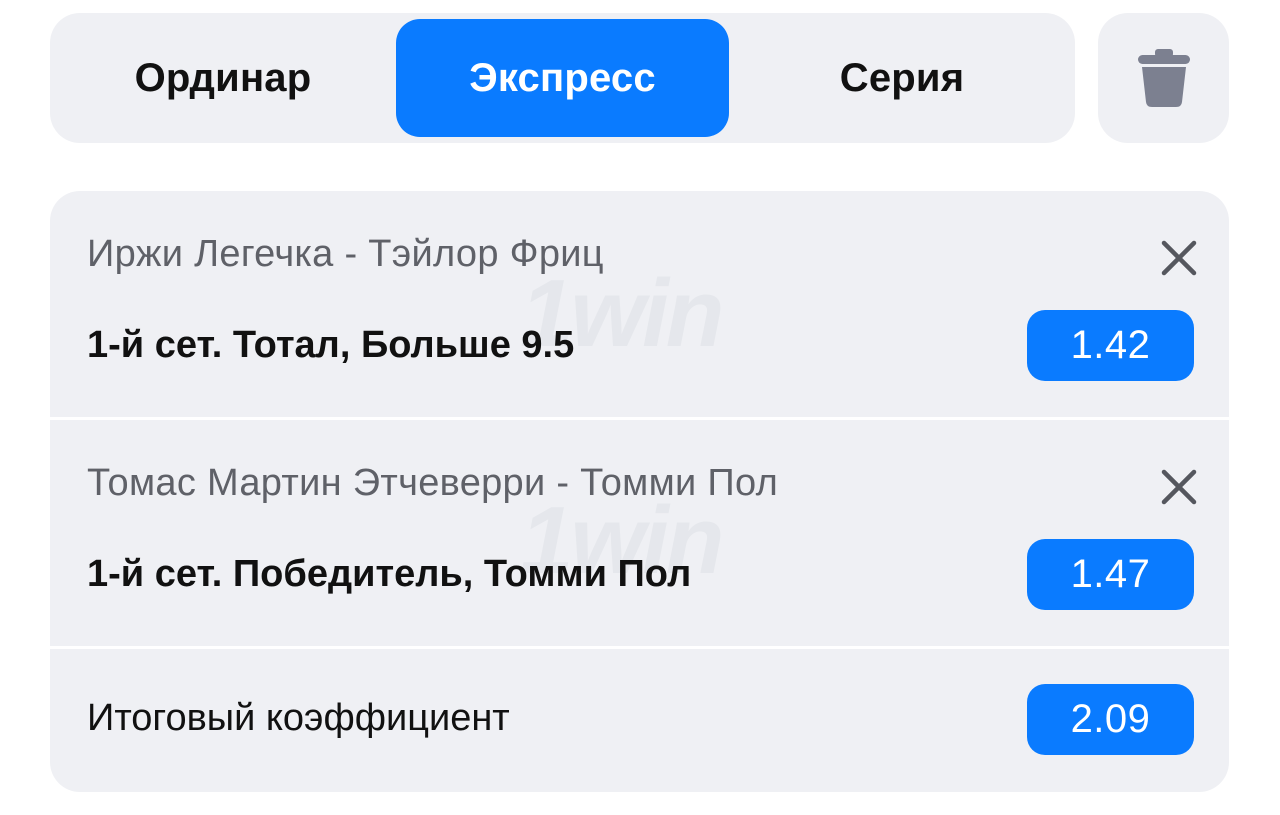 The width and height of the screenshot is (1280, 815). I want to click on total-odds-badge: 2.09, so click(1110, 719).